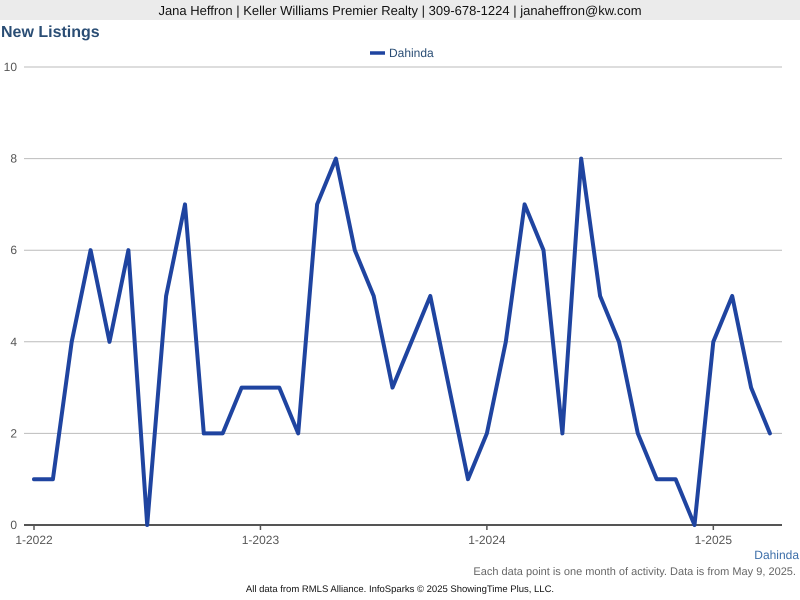 This screenshot has width=800, height=600. What do you see at coordinates (776, 555) in the screenshot?
I see `area-label: Dahinda` at bounding box center [776, 555].